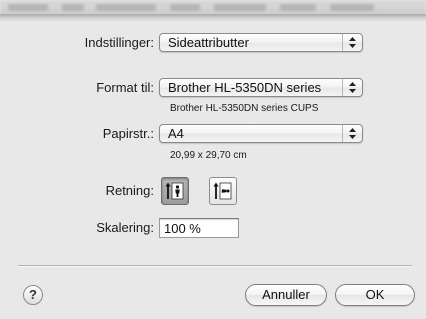 The width and height of the screenshot is (426, 319). Describe the element at coordinates (129, 190) in the screenshot. I see `orientation-label: Retning:` at that location.